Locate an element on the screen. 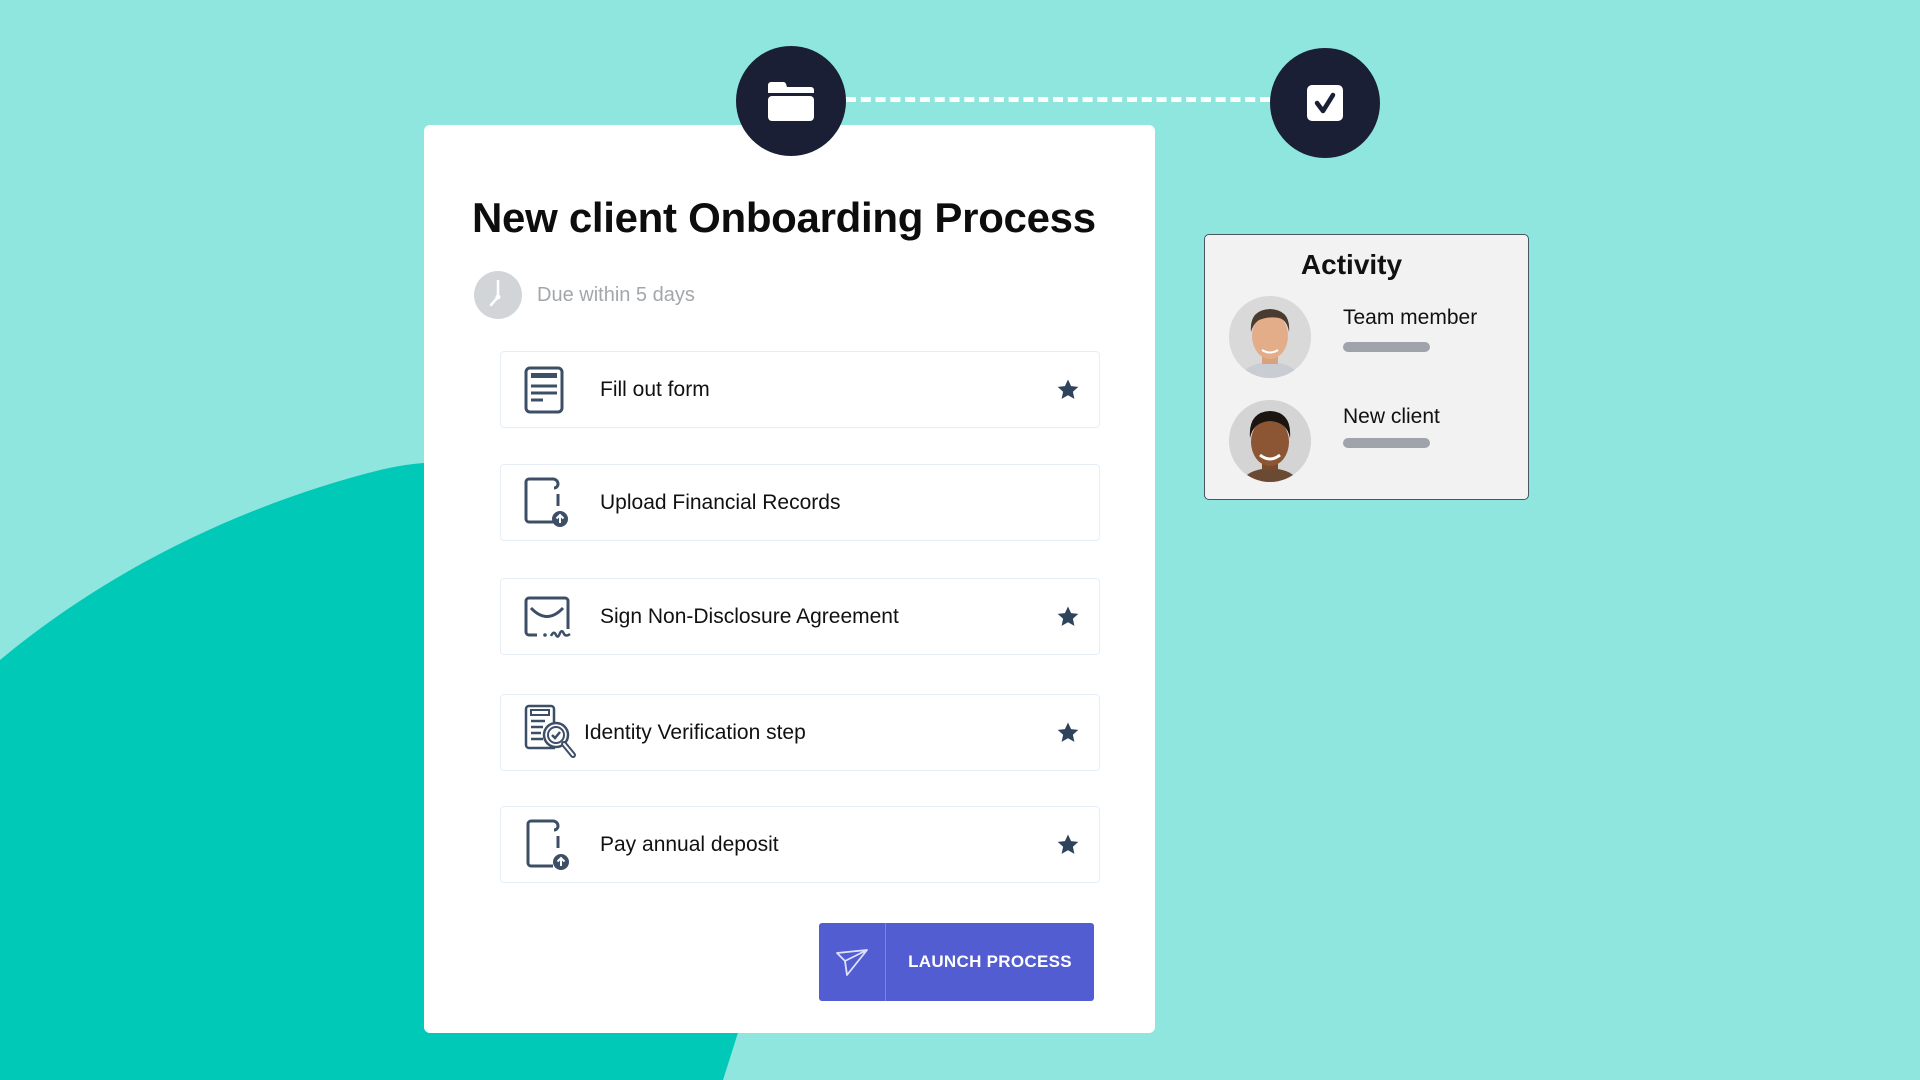  task-item: Pay annual deposit is located at coordinates (800, 844).